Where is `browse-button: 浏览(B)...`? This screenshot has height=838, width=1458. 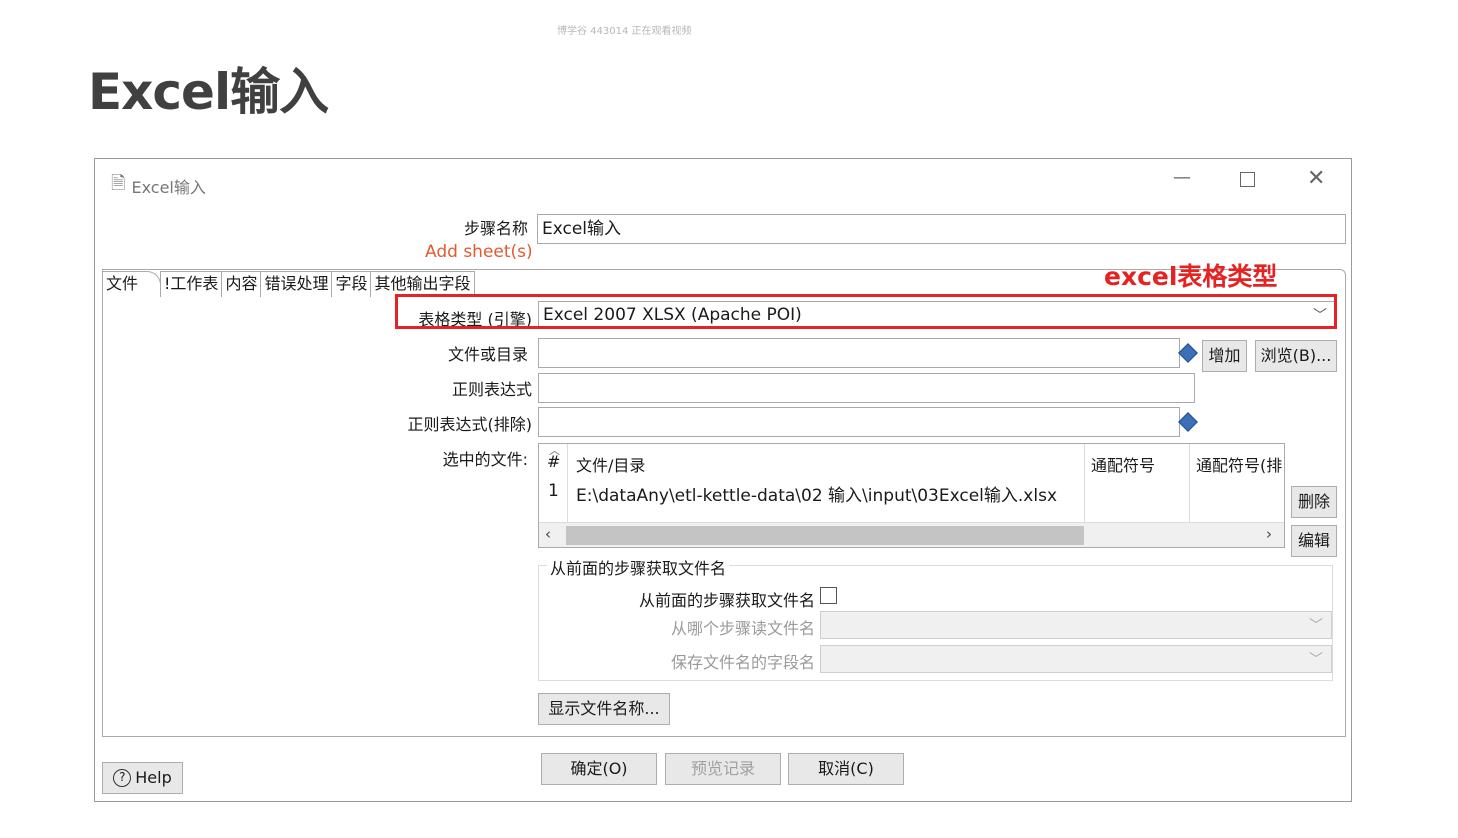 browse-button: 浏览(B)... is located at coordinates (1296, 356).